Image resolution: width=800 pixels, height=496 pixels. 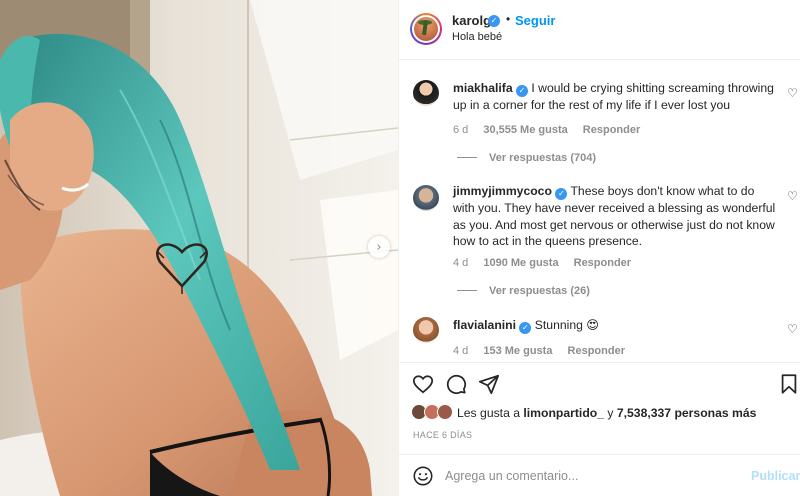 I want to click on comment-meta: 4 d 1090 Me gusta Responder, so click(x=548, y=263).